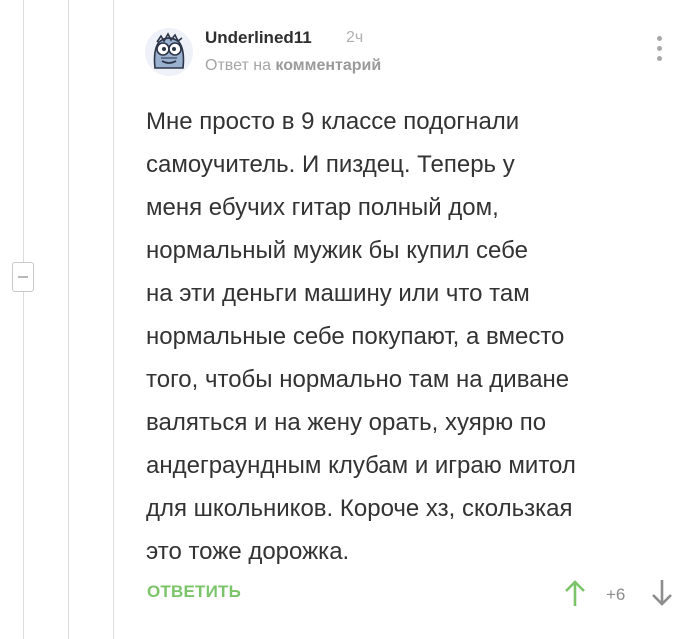 The image size is (700, 639). I want to click on comment-time: 2ч, so click(355, 37).